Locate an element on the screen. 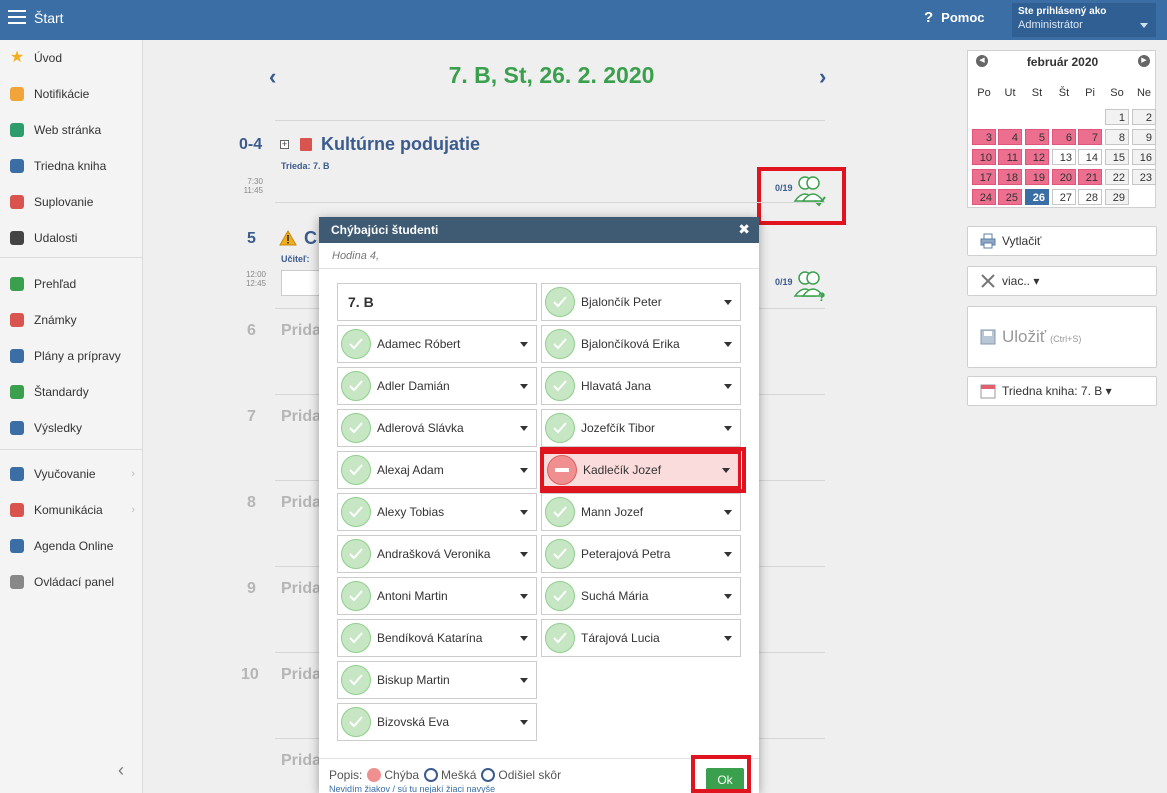 This screenshot has width=1167, height=793. student-row: Adler Damián is located at coordinates (437, 386).